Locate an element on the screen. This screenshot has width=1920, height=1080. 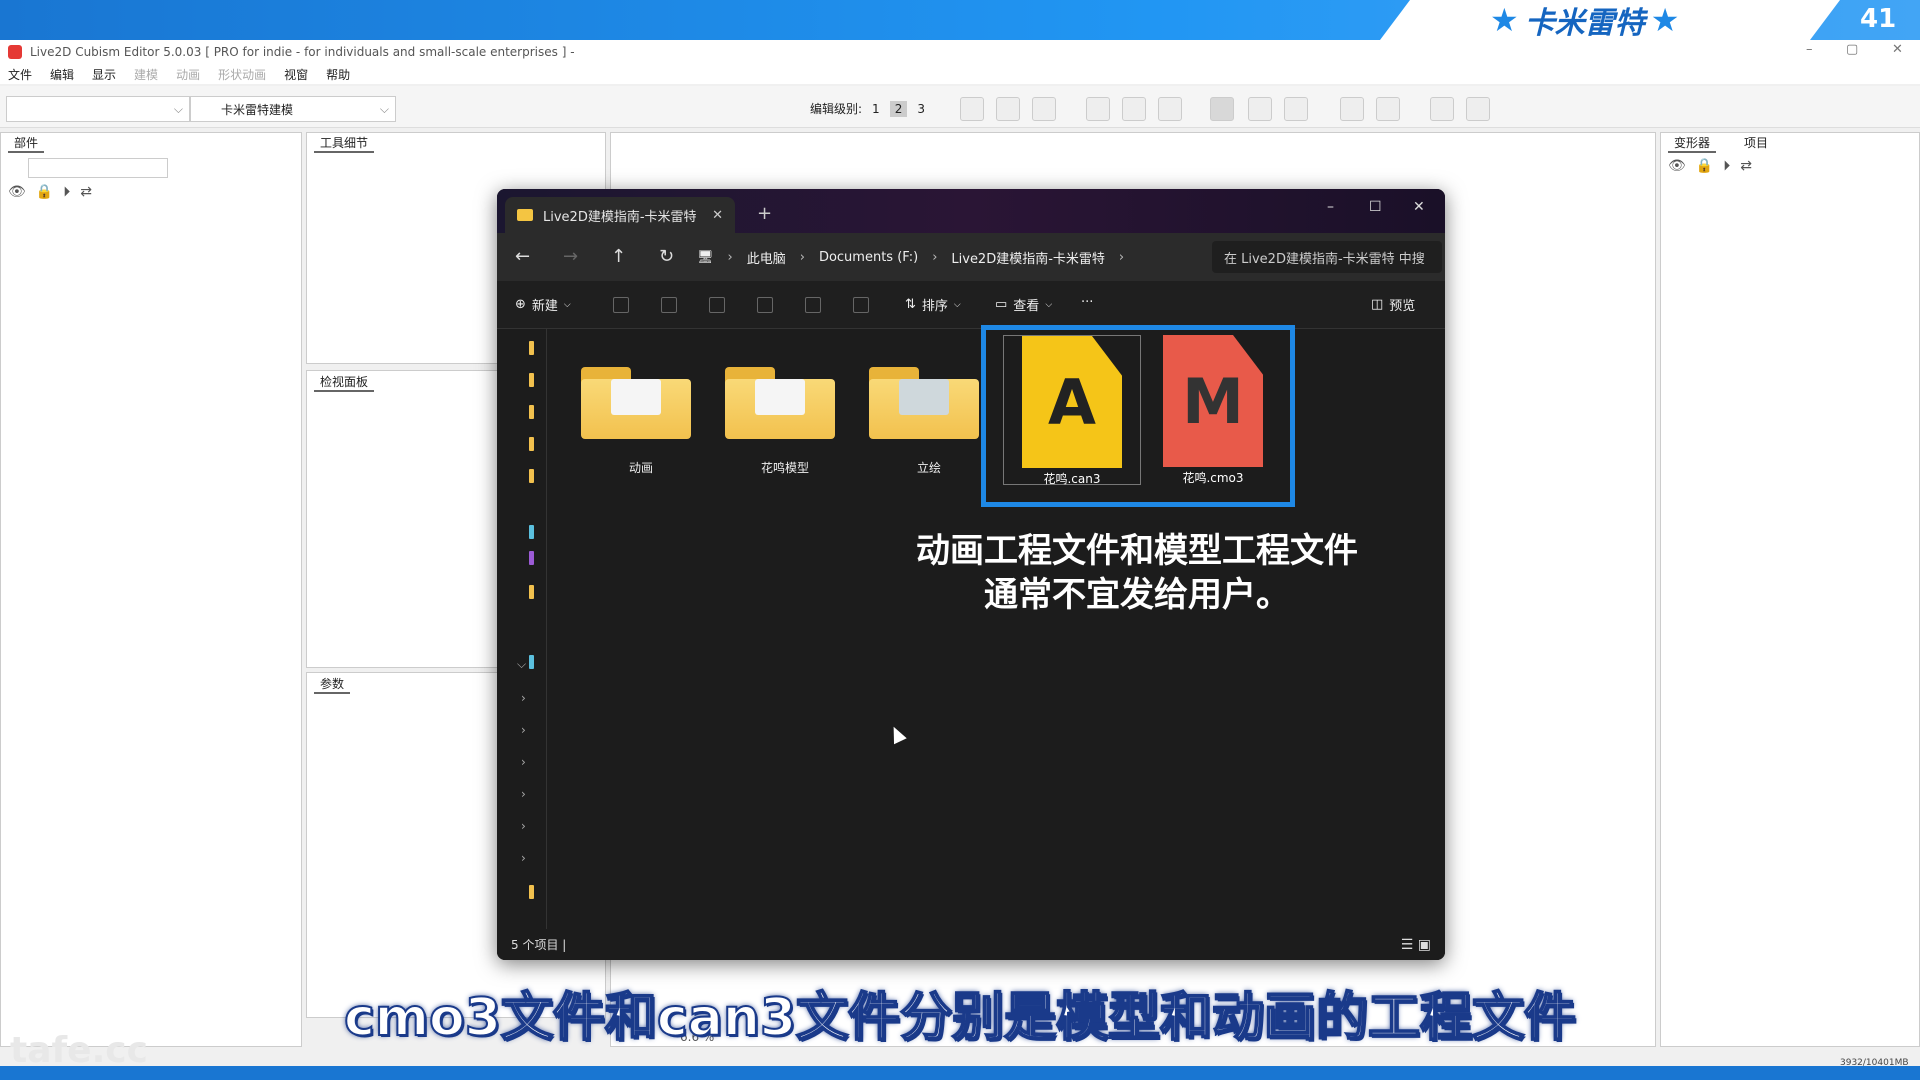
bottom-banner is located at coordinates (960, 1073).